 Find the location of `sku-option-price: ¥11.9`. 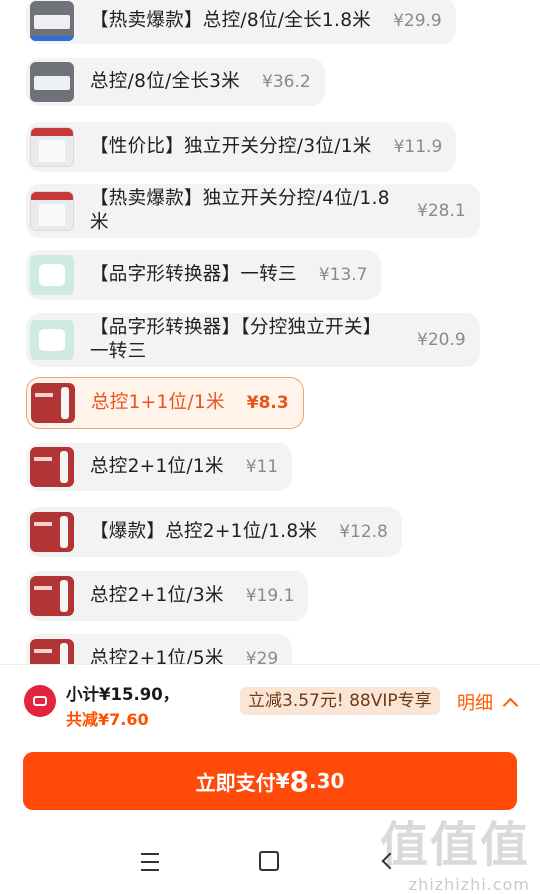

sku-option-price: ¥11.9 is located at coordinates (418, 147).